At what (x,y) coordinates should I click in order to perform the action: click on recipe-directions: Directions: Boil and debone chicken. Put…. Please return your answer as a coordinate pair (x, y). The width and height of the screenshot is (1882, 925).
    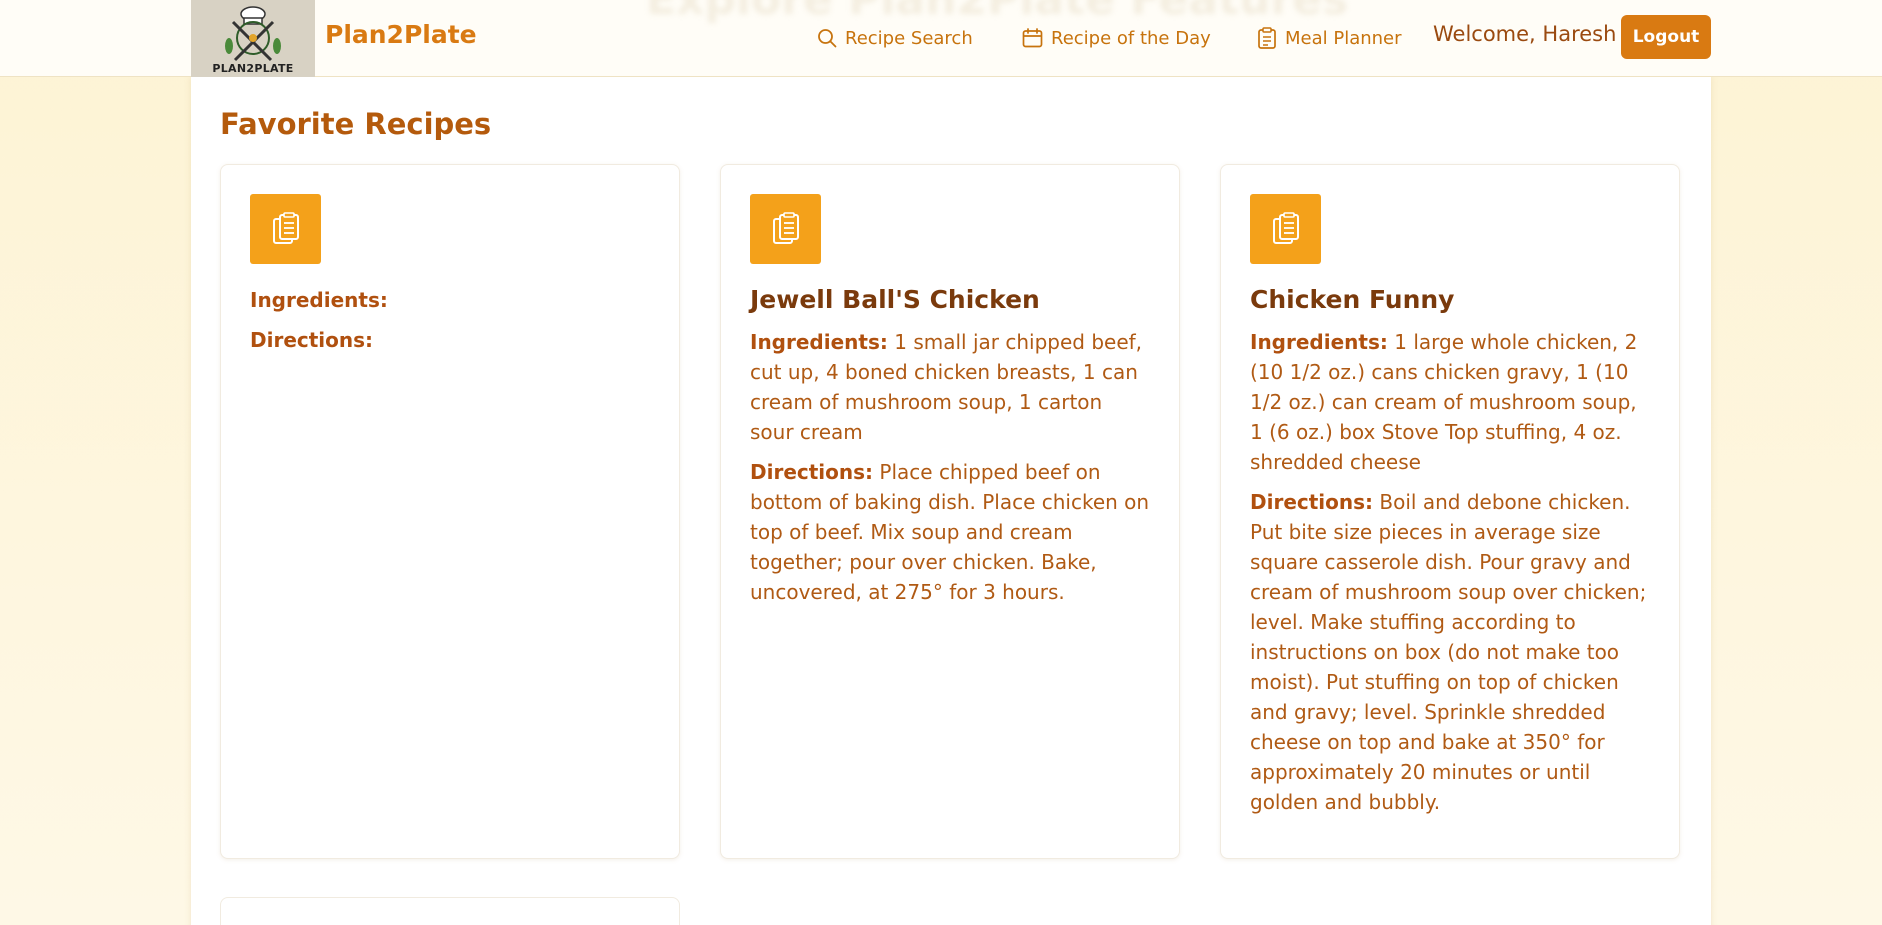
    Looking at the image, I should click on (1450, 652).